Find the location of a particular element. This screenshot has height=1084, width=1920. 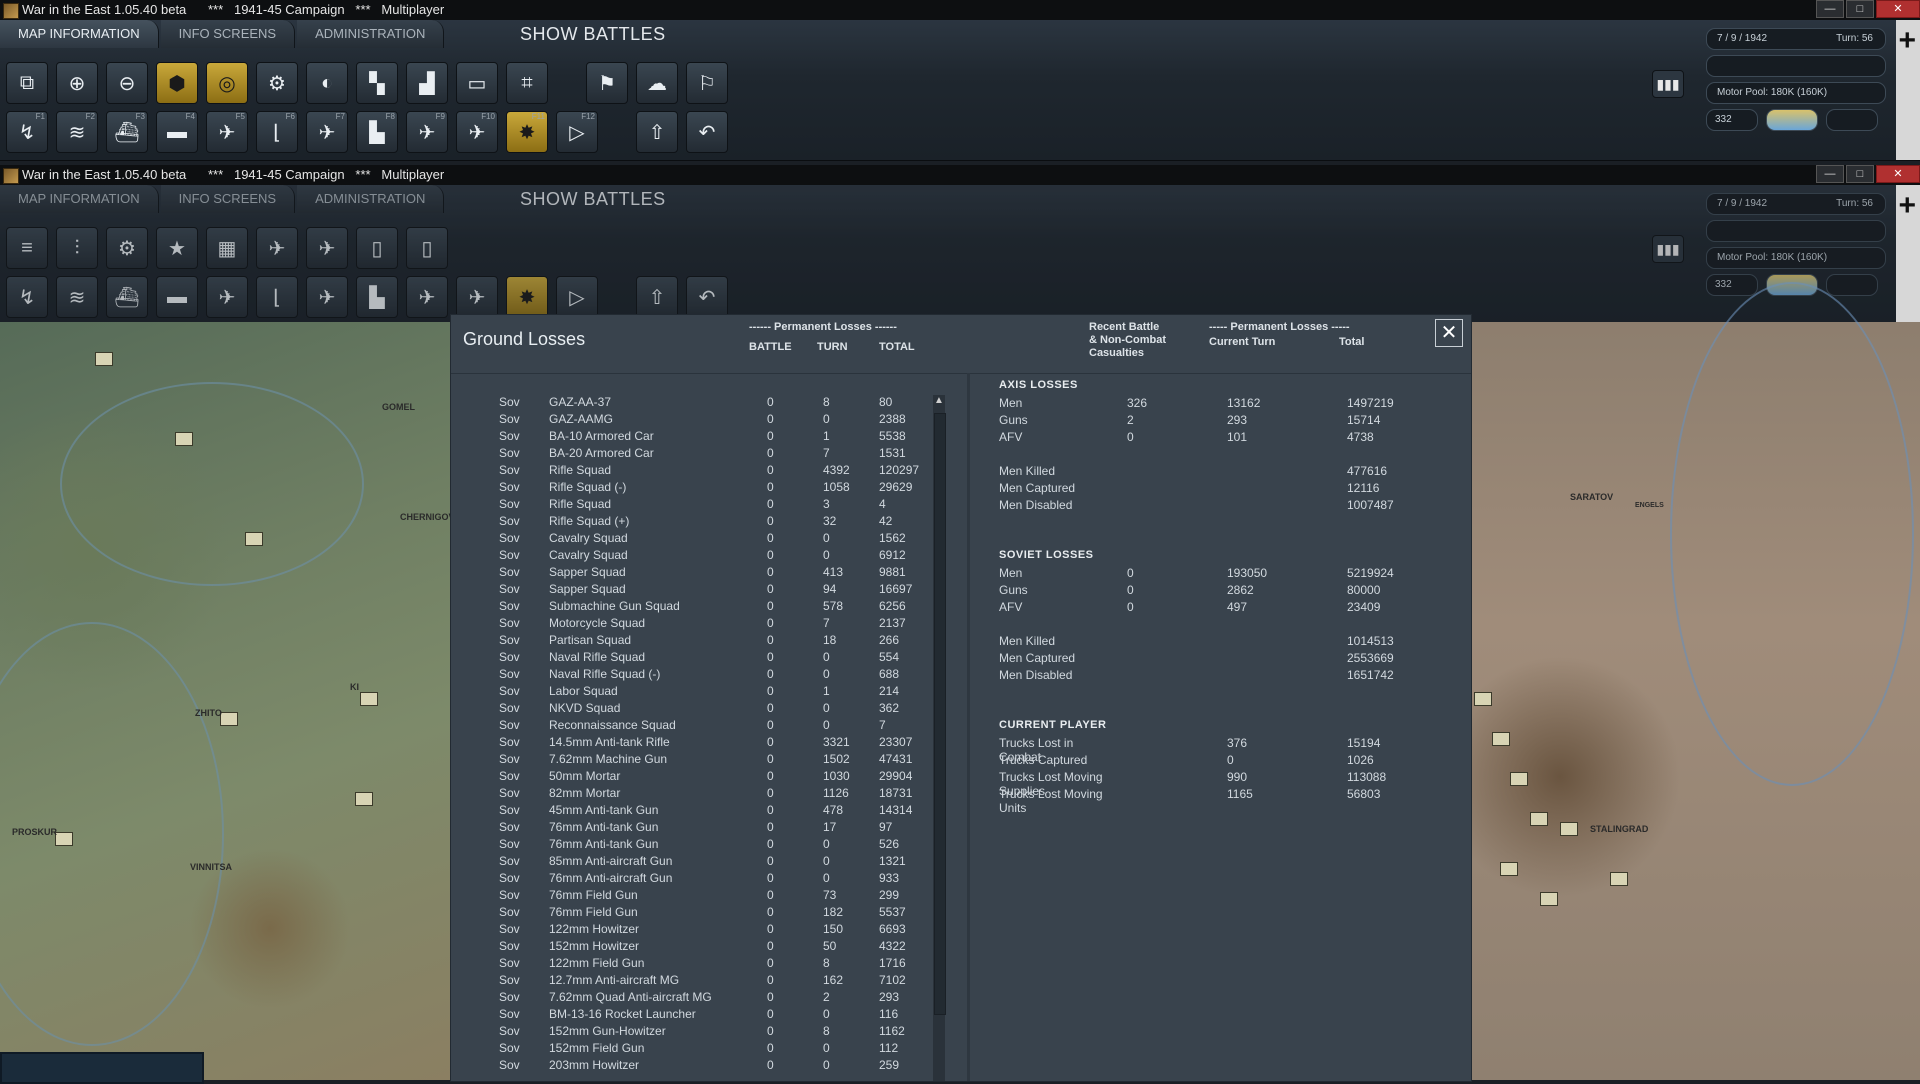

frame-icon: ▭ is located at coordinates (477, 83).